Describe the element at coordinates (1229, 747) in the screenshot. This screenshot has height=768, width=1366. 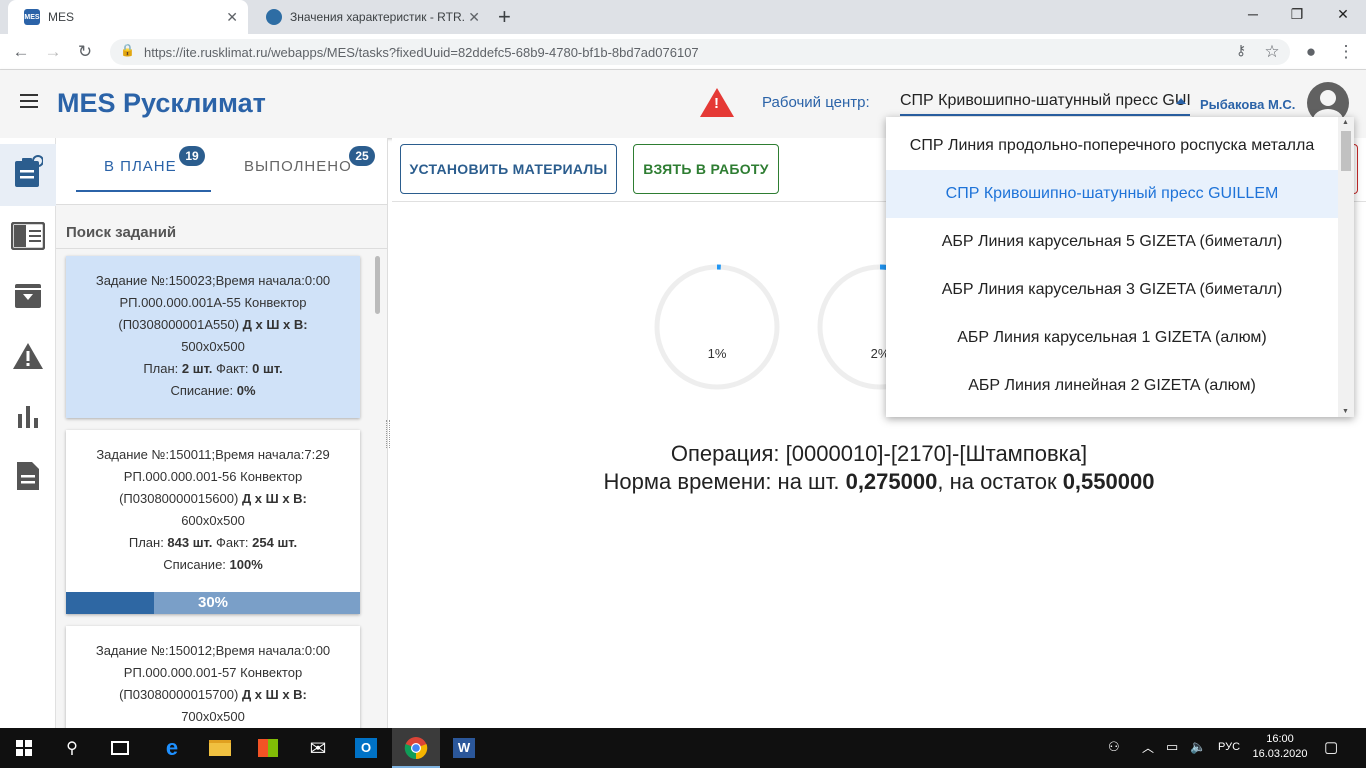
I see `language-indicator: РУС` at that location.